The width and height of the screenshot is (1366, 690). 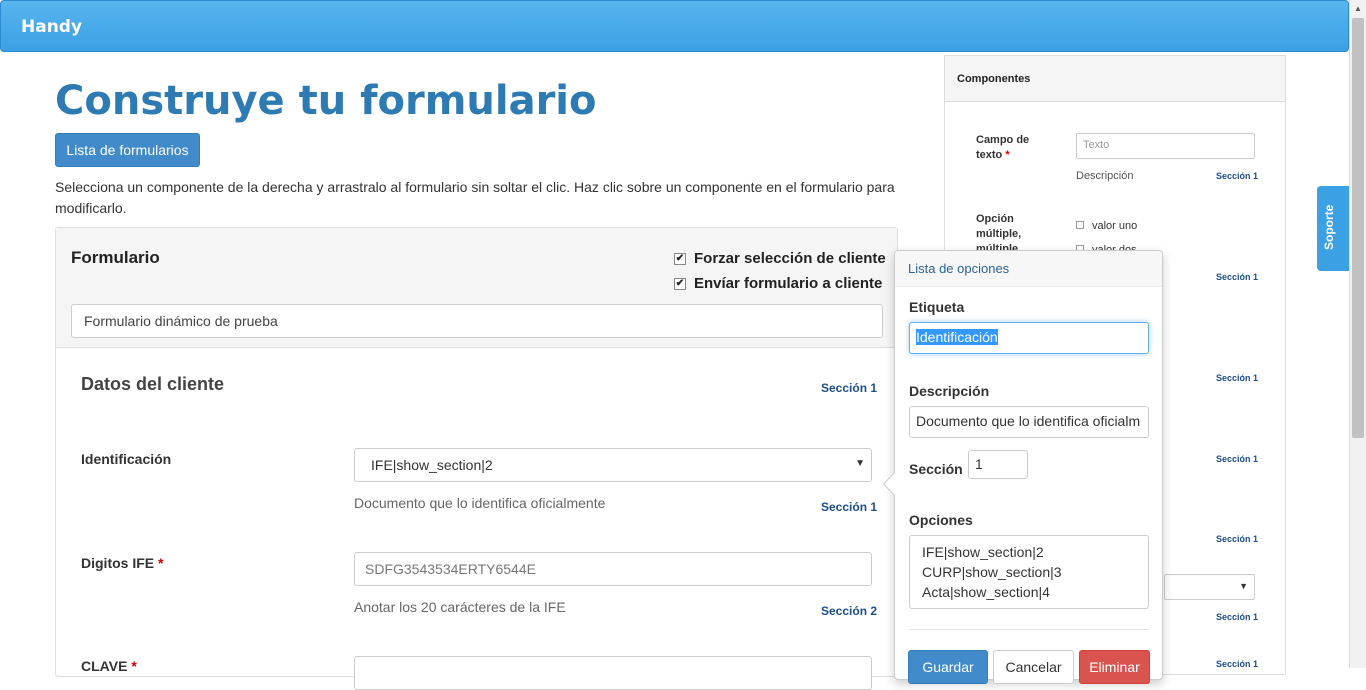 I want to click on force-client-label: Forzar selección de cliente, so click(x=790, y=258).